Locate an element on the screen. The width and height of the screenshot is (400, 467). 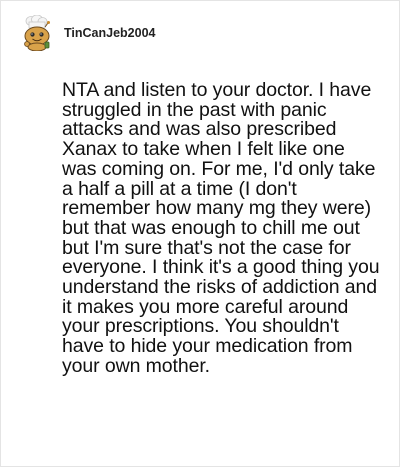
comment-header: TinCanJeb2004 is located at coordinates (87, 33).